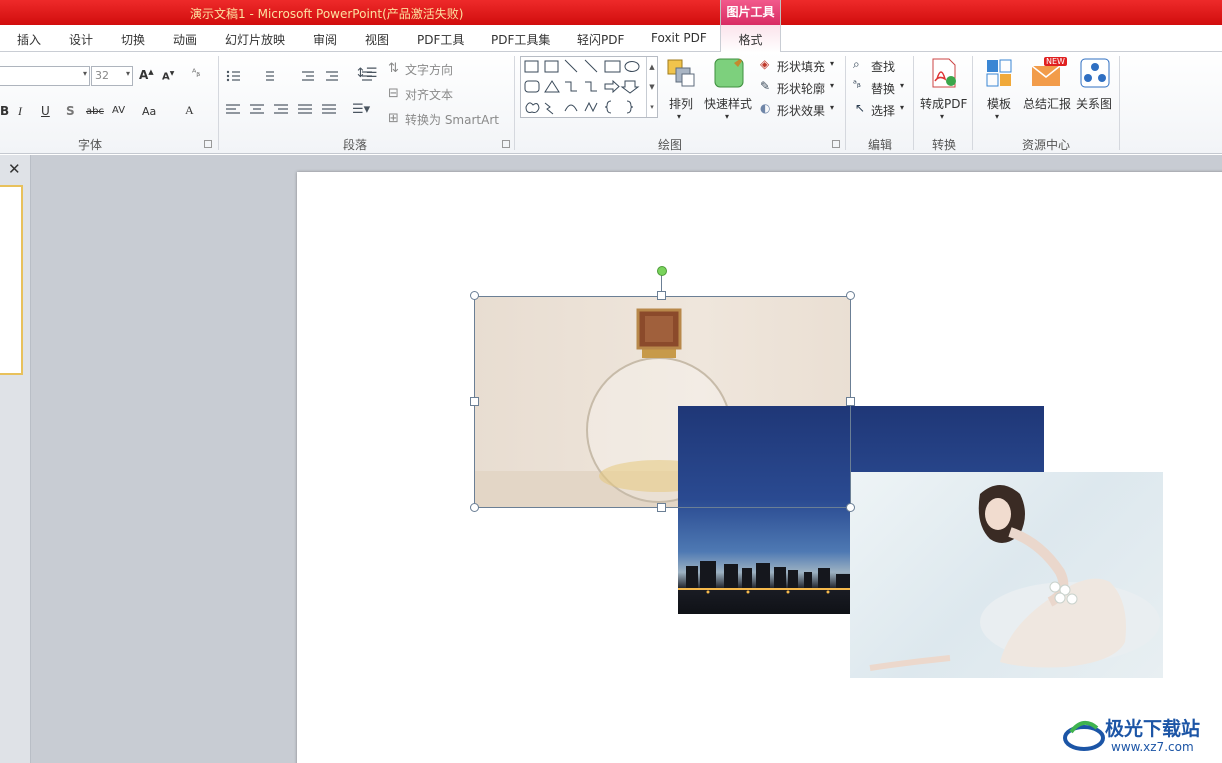 The image size is (1222, 763). What do you see at coordinates (45, 76) in the screenshot?
I see `font-name-box: ▾` at bounding box center [45, 76].